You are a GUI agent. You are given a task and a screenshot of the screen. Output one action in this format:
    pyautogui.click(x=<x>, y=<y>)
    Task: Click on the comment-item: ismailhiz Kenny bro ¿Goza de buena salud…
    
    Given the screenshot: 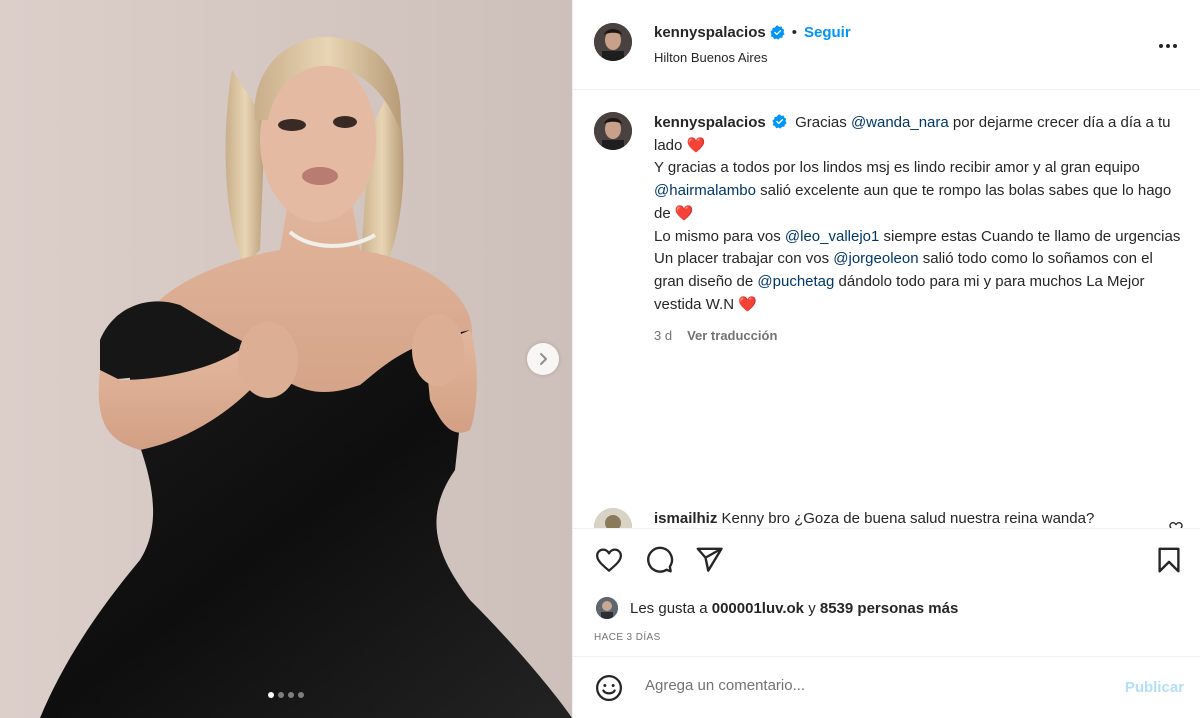 What is the action you would take?
    pyautogui.click(x=889, y=518)
    